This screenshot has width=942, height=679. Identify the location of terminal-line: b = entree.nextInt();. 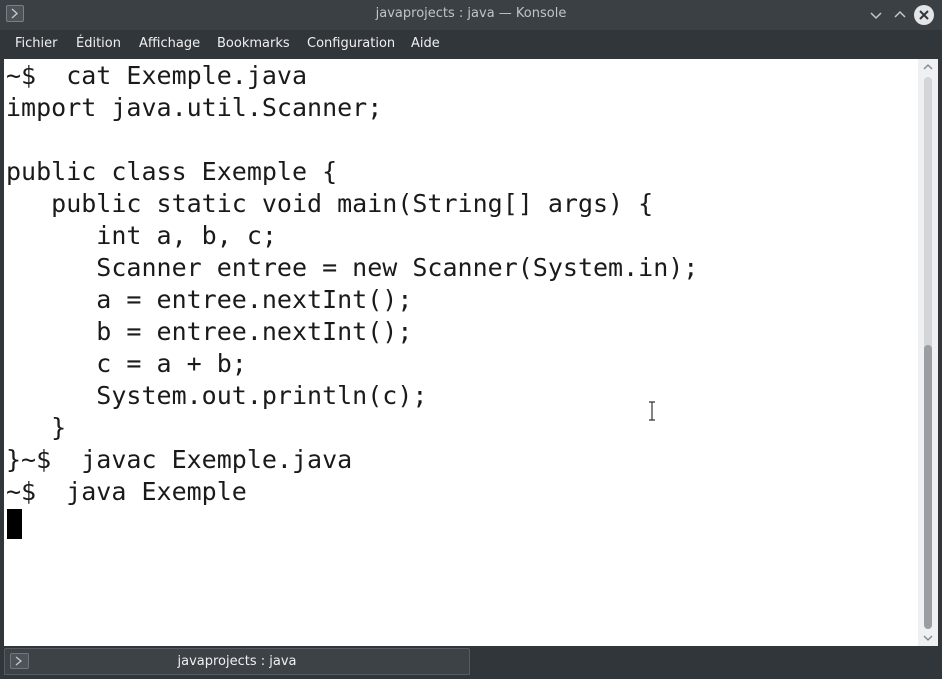
(209, 331).